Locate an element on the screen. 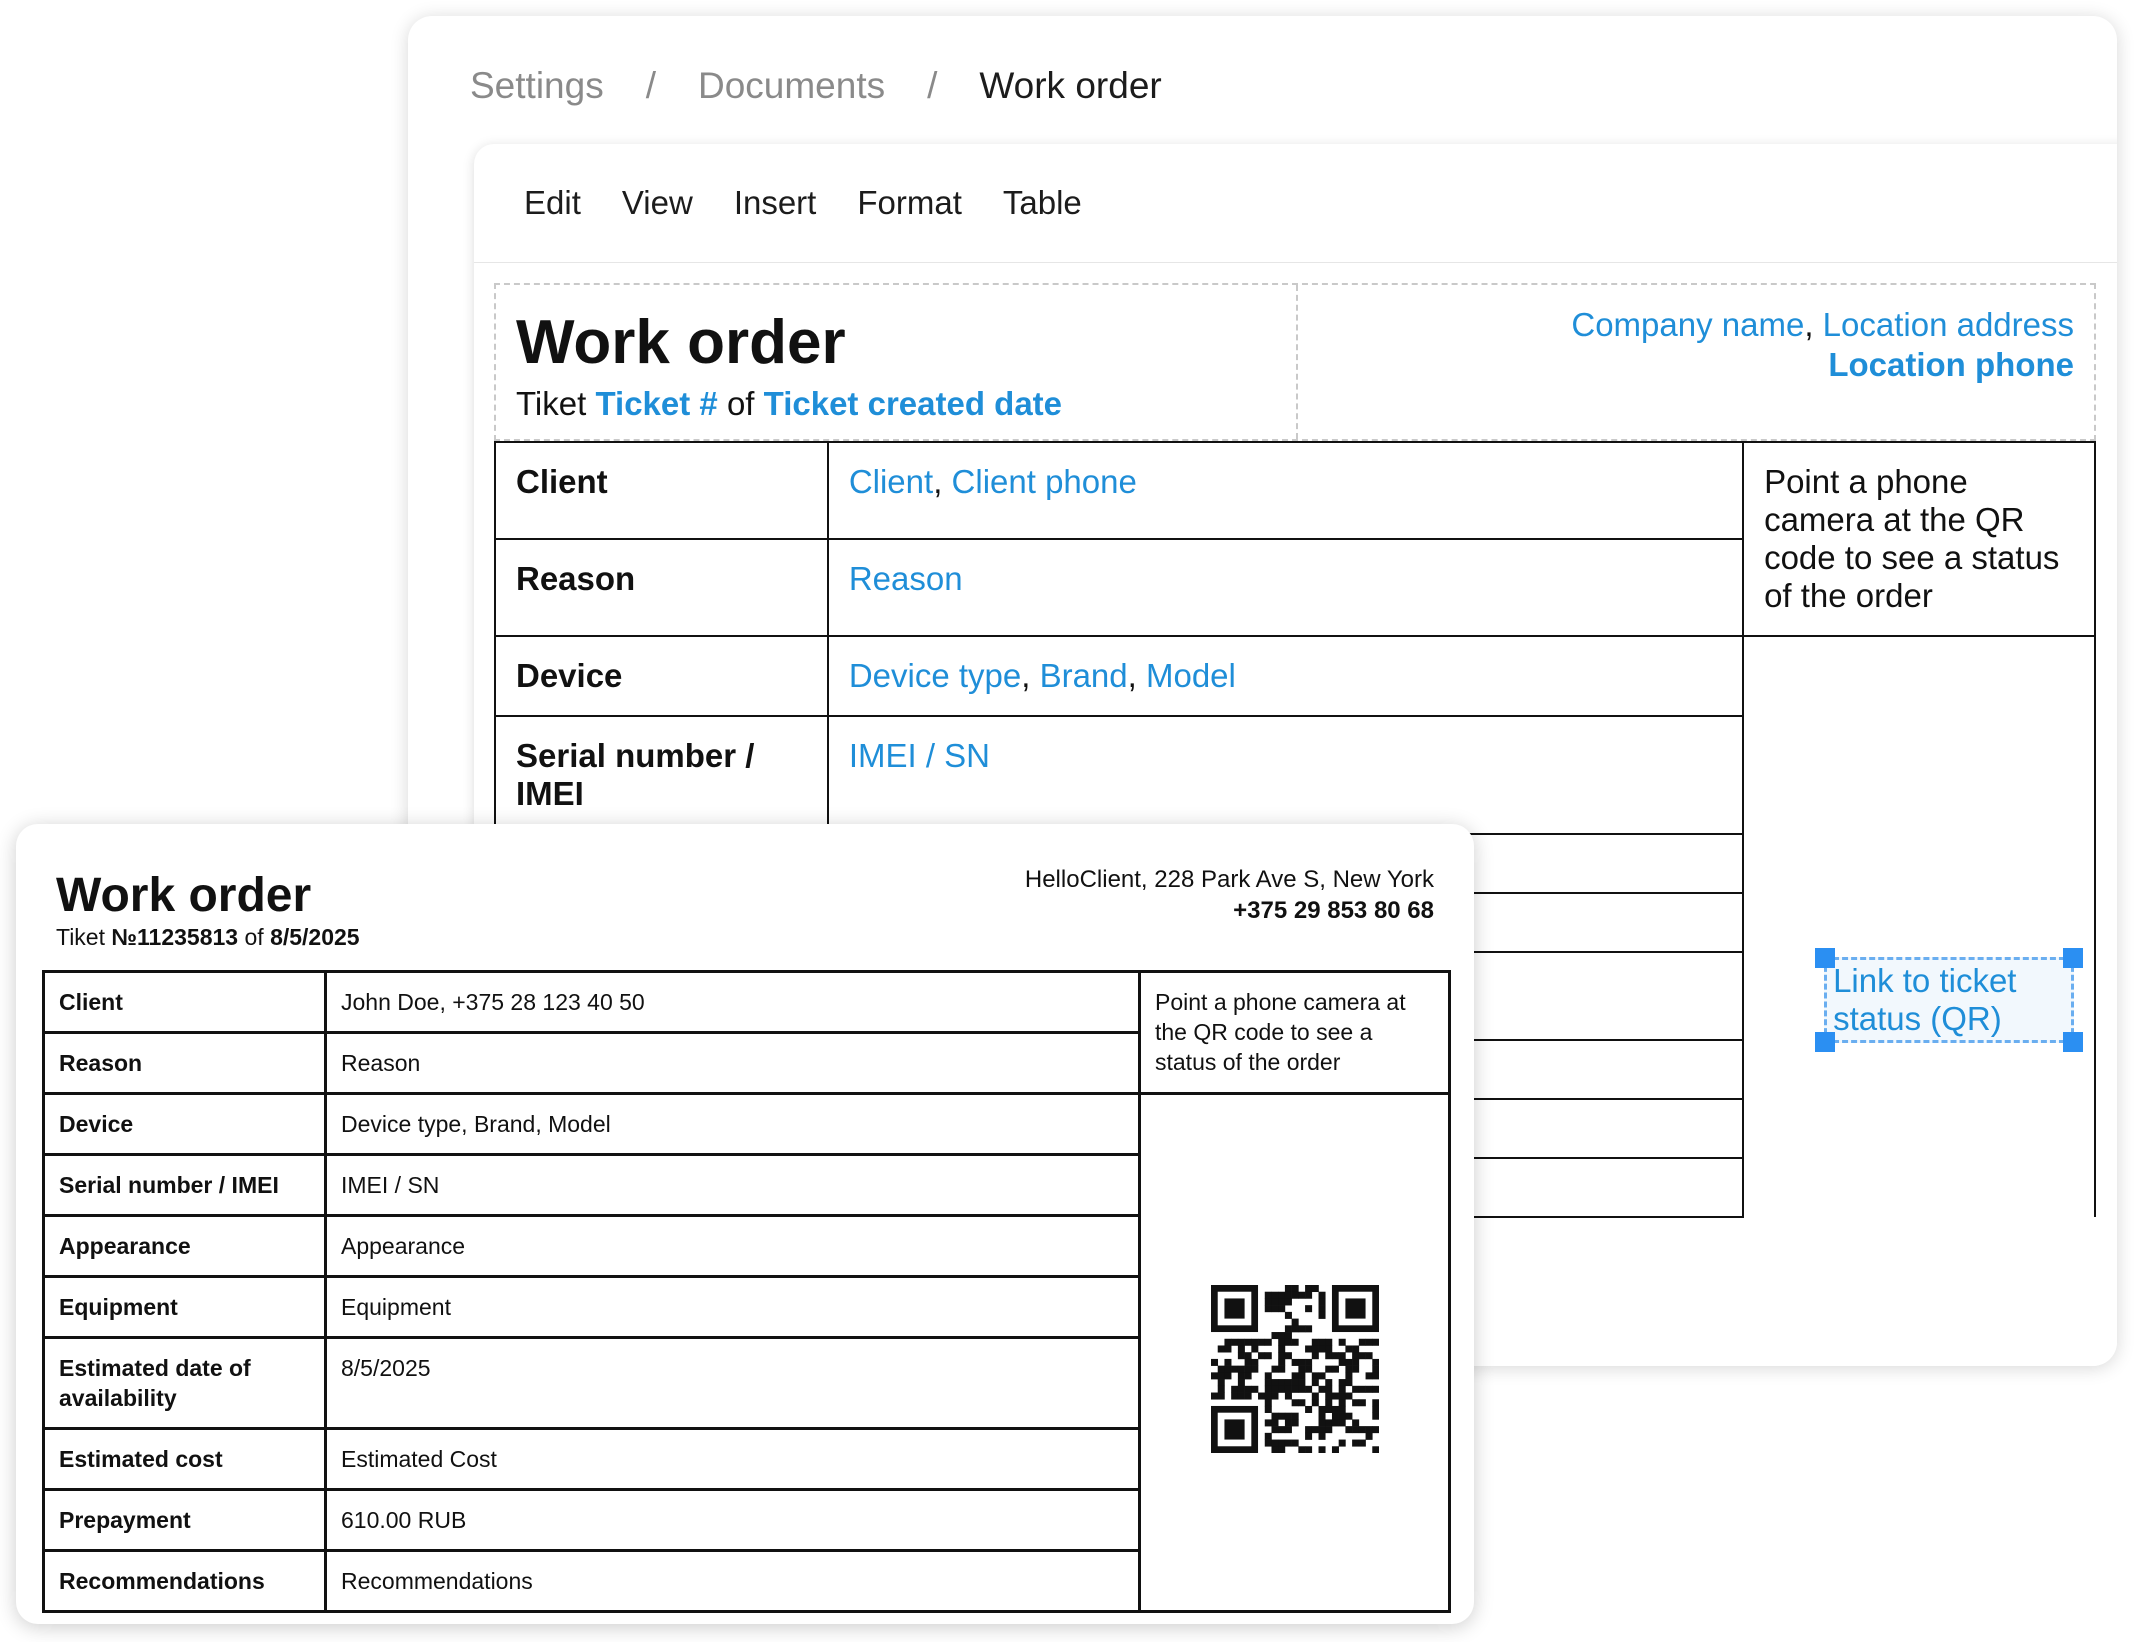  menu-edit: Edit is located at coordinates (552, 203).